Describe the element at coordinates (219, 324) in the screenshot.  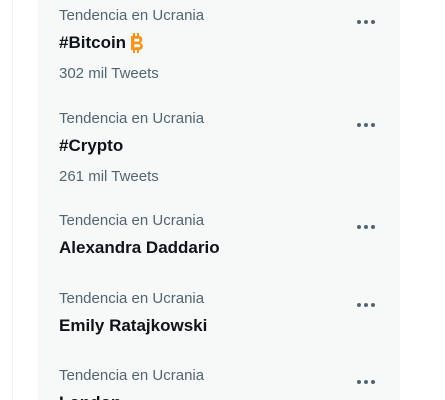
I see `trend-item-emily-ratajkowski: Tendencia en Ucrania Emily Ratajkowski` at that location.